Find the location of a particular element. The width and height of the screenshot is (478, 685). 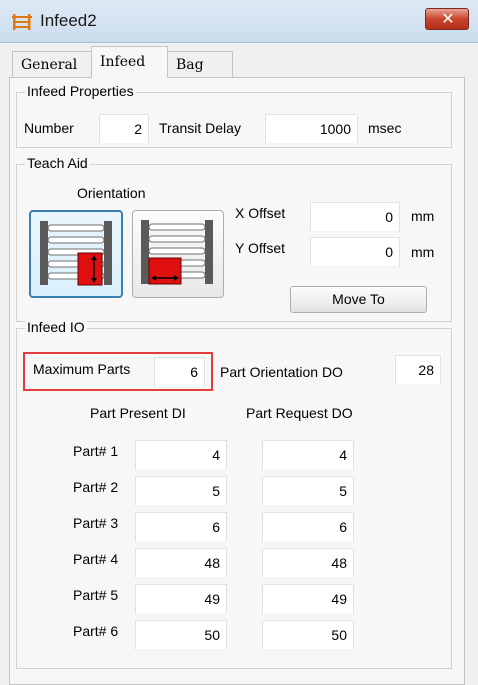

close-button: ✕ is located at coordinates (447, 19).